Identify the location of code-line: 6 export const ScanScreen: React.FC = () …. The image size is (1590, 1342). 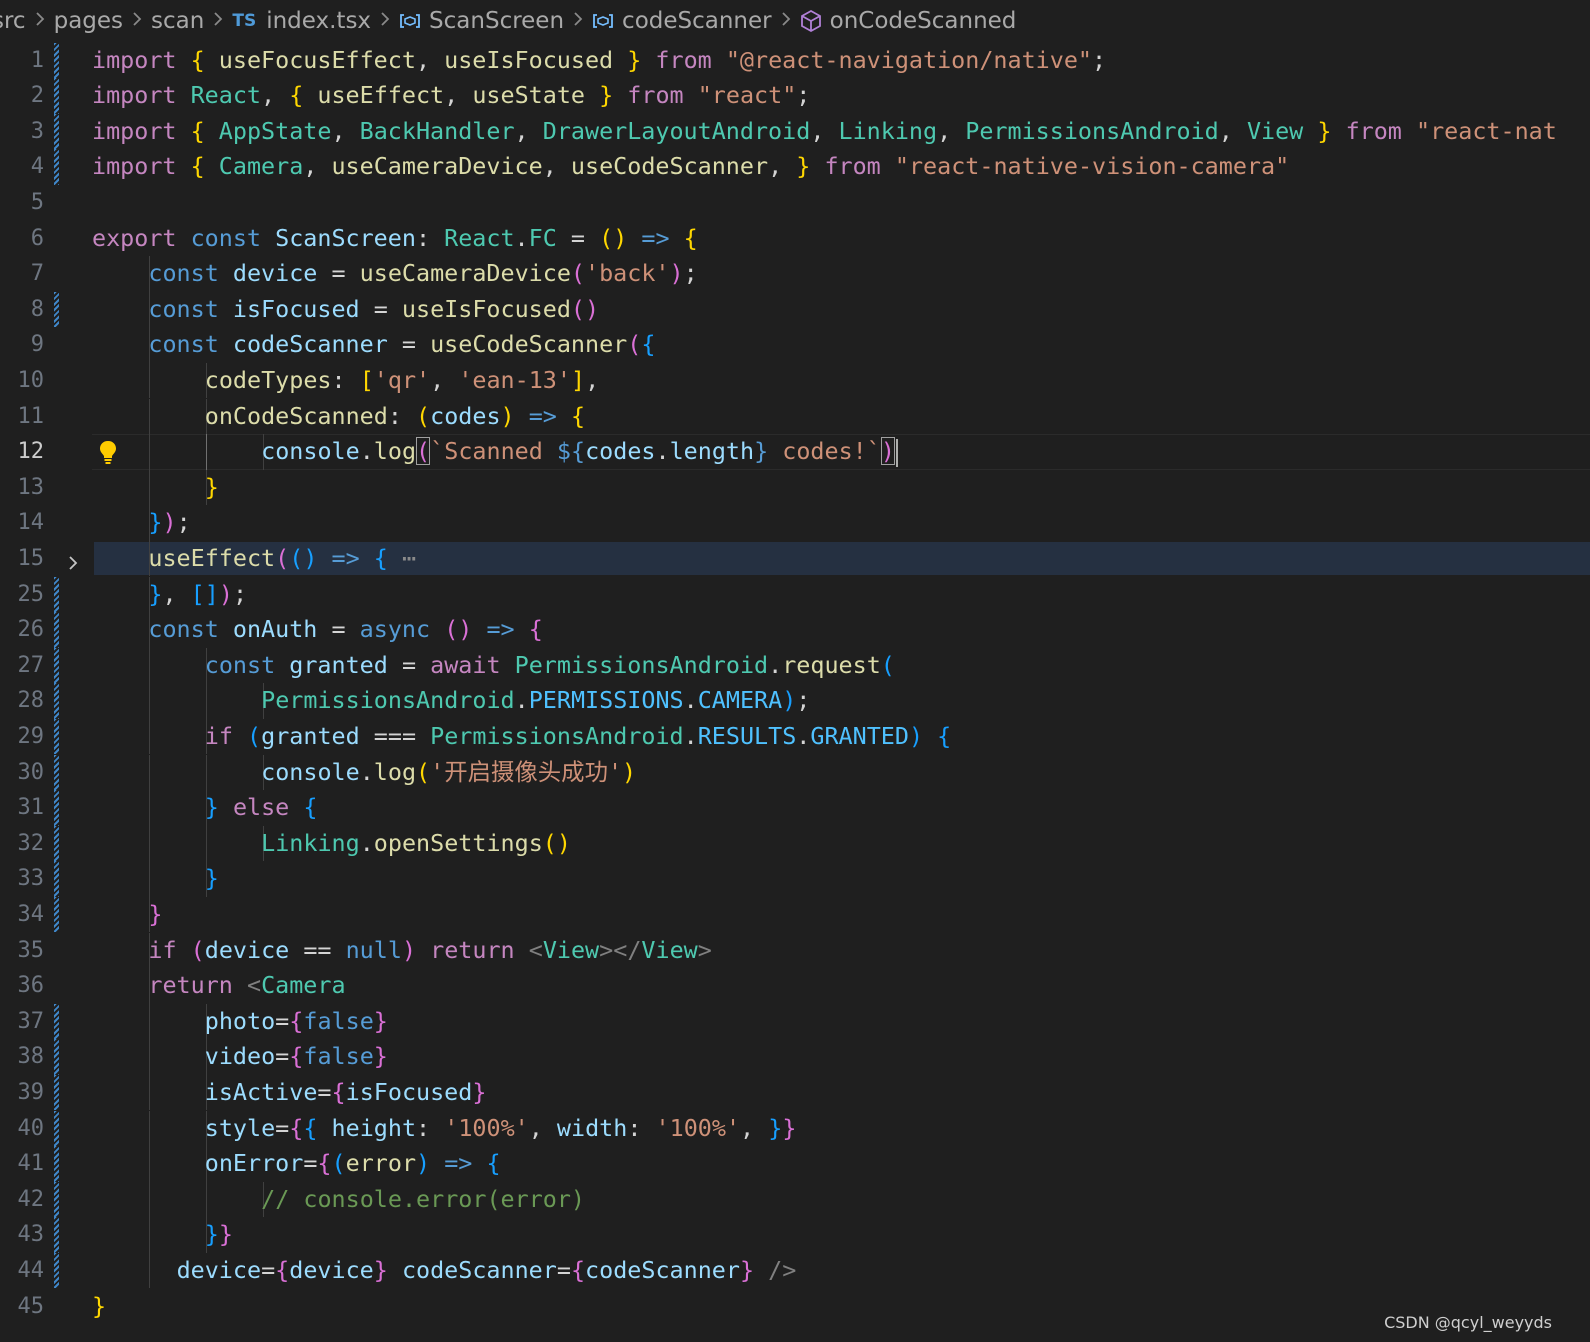
(795, 239).